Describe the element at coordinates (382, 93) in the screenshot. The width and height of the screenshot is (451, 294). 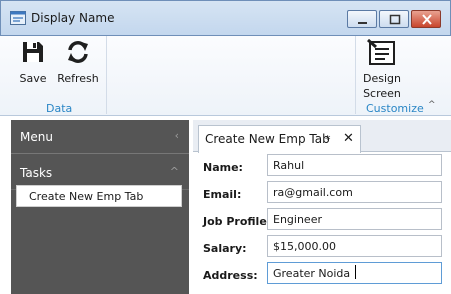
I see `design-screen-label-line2: Screen` at that location.